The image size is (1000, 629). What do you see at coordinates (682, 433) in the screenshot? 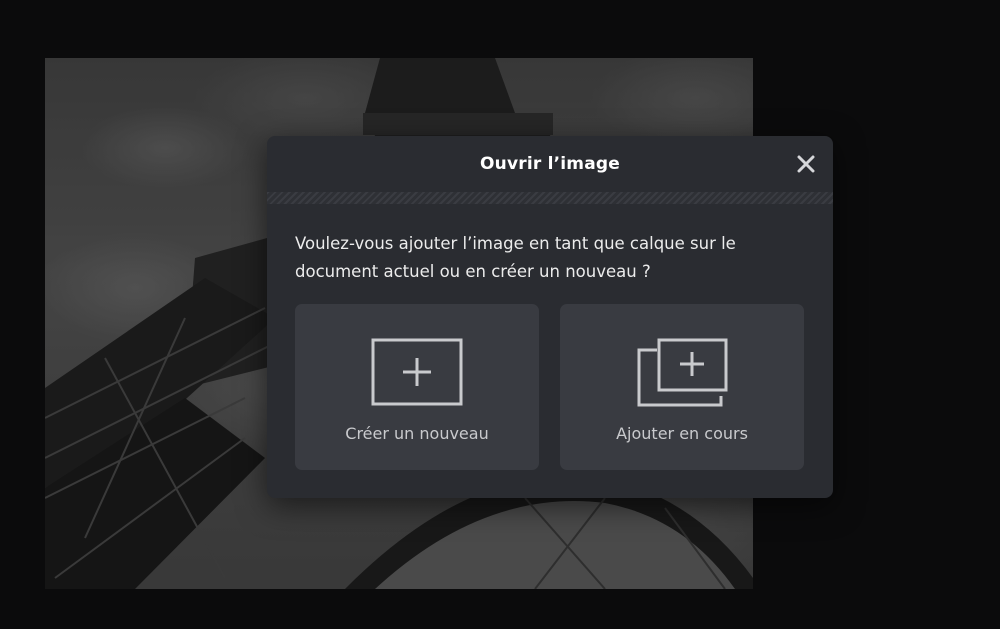
I see `add-to-current-label: Ajouter en cours` at bounding box center [682, 433].